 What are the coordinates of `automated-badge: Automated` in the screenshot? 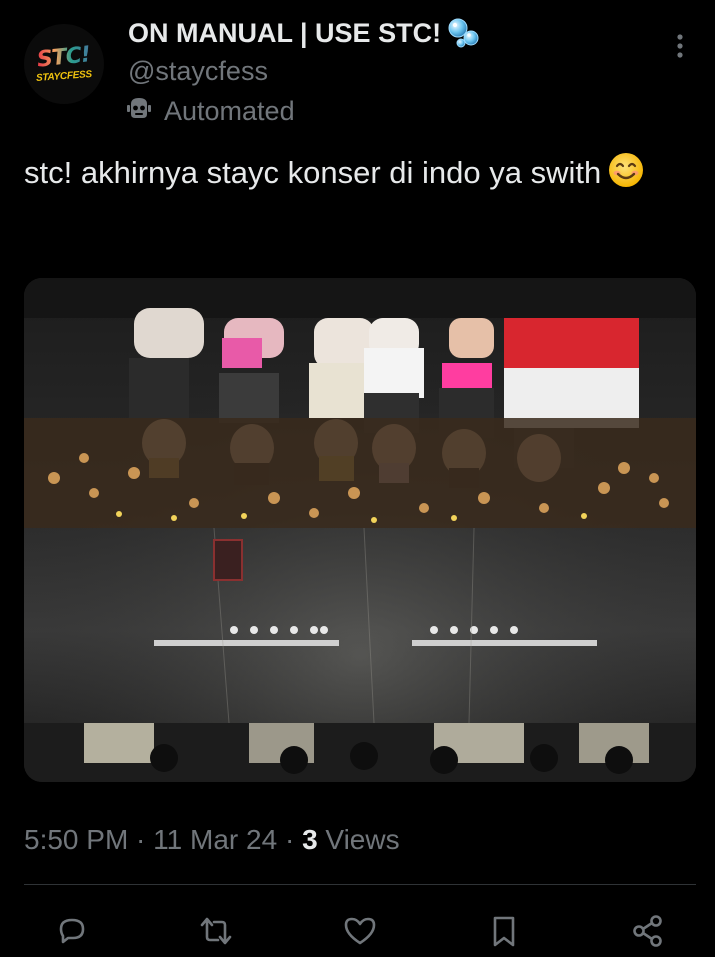 It's located at (209, 110).